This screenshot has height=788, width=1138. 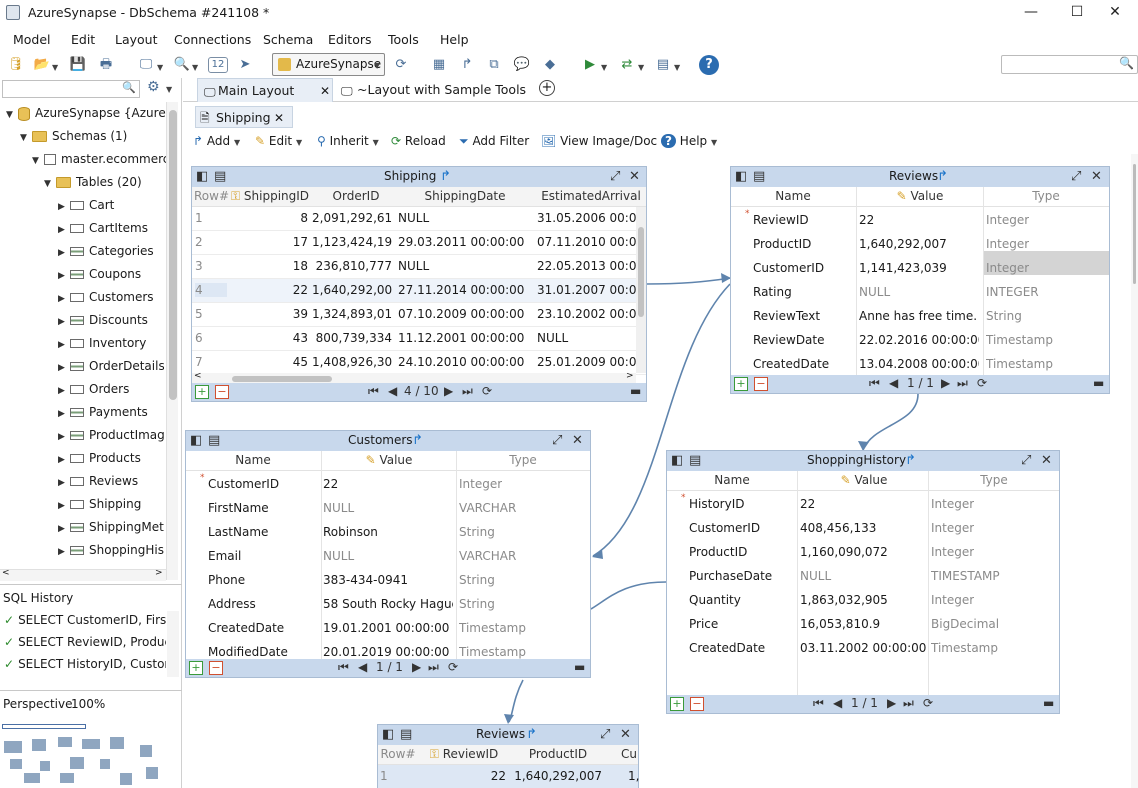 I want to click on field-value: 20.01.2019 00:00:00 000, so click(x=388, y=652).